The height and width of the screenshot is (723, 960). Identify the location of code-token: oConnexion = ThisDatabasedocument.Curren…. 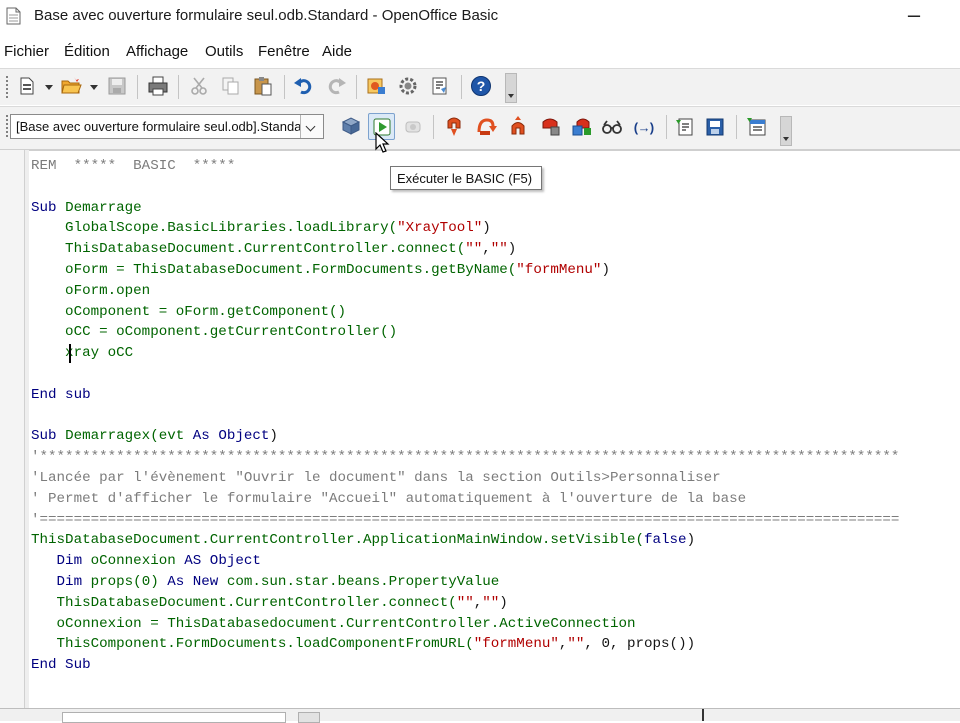
(333, 623).